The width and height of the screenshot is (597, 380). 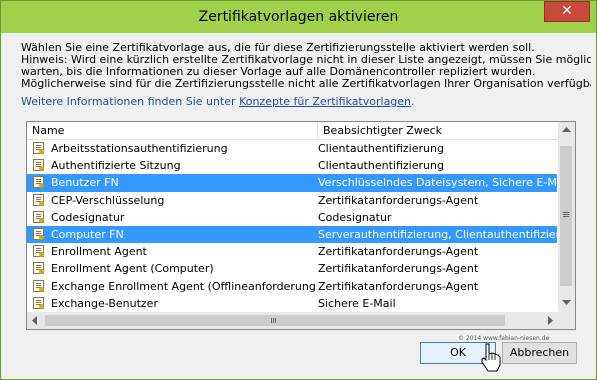 What do you see at coordinates (551, 320) in the screenshot?
I see `scroll-right-arrow-icon` at bounding box center [551, 320].